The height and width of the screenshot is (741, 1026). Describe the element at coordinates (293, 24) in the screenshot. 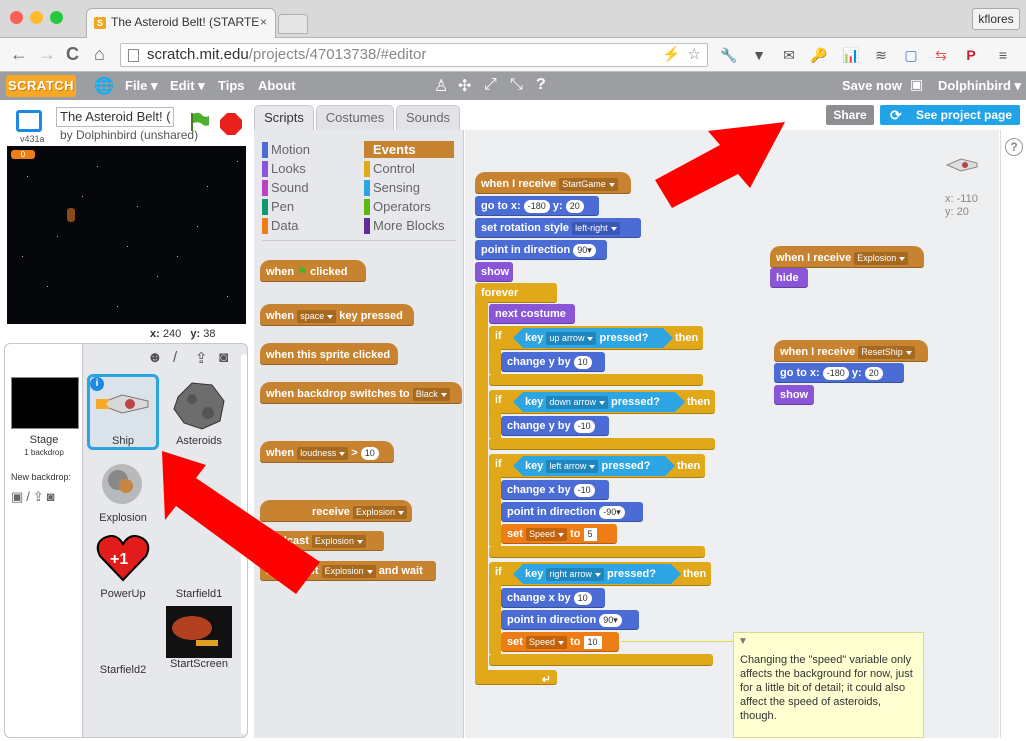

I see `new-tab-button` at that location.